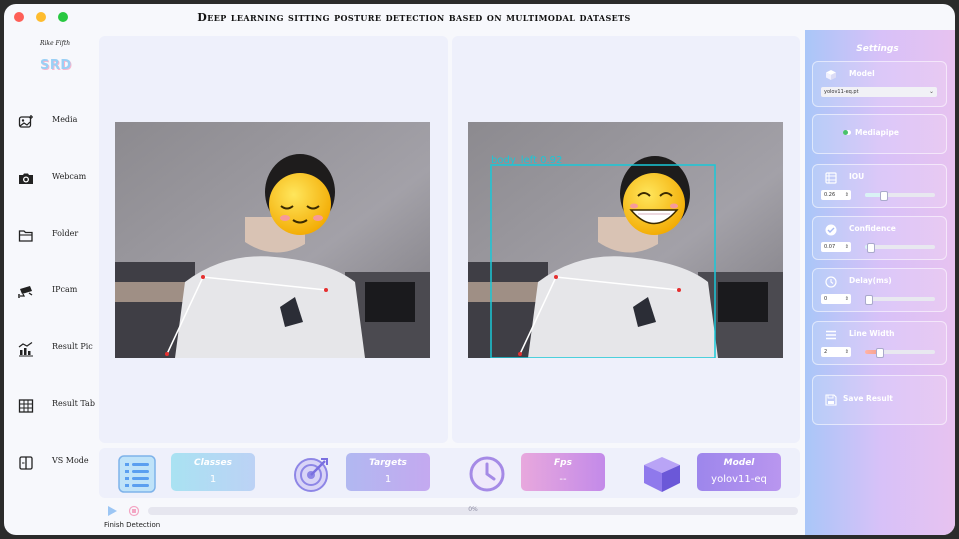  Describe the element at coordinates (56, 65) in the screenshot. I see `app-logo: SRD` at that location.